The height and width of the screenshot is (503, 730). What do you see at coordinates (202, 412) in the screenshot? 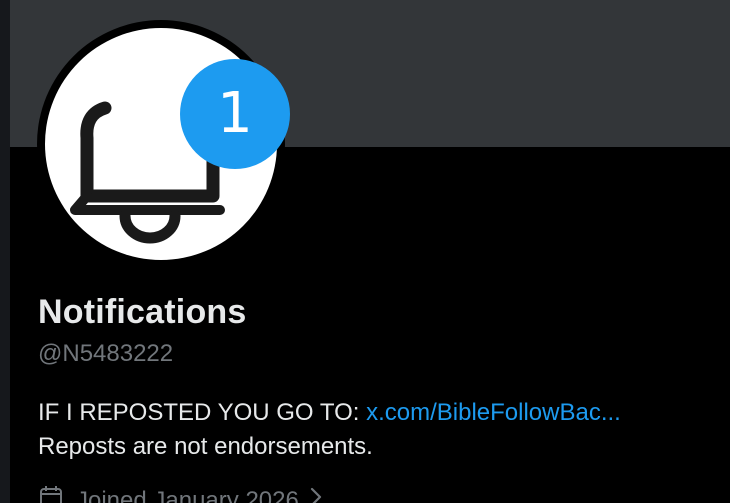
I see `bio-prefix-text: IF I REPOSTED YOU GO TO:` at bounding box center [202, 412].